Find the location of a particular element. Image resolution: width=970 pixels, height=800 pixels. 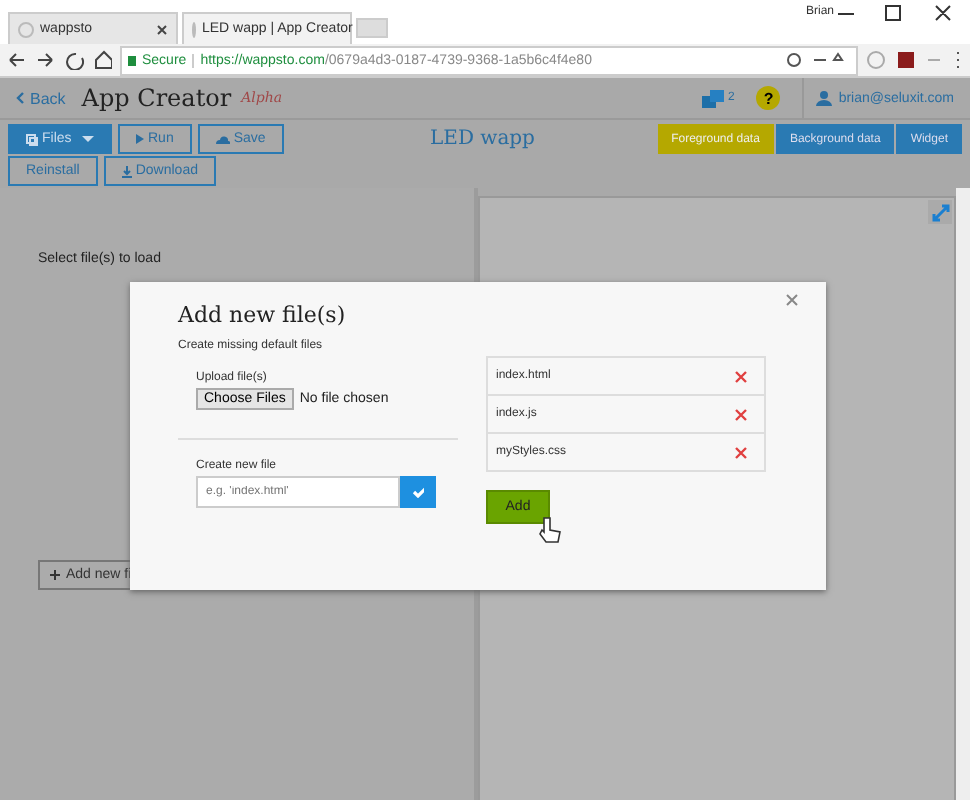

toolbar-icon is located at coordinates (818, 60).